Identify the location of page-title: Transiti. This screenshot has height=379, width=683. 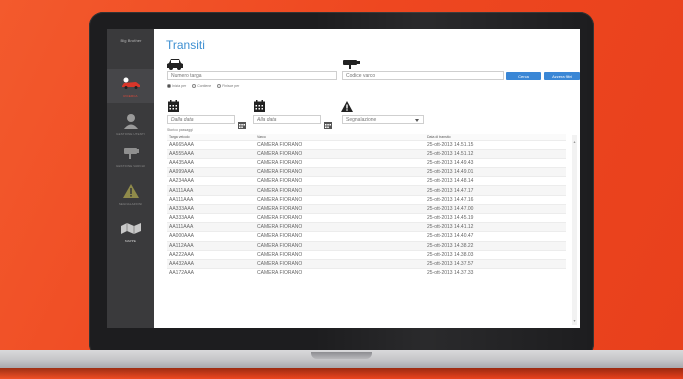
(185, 45).